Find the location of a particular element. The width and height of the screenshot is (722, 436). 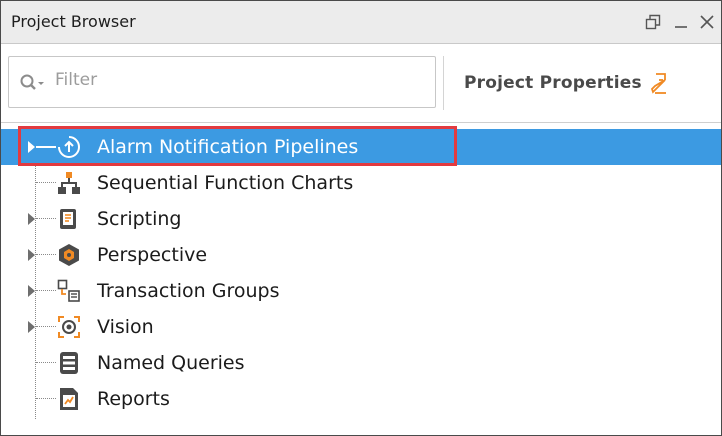

transaction-groups-icon is located at coordinates (68, 290).